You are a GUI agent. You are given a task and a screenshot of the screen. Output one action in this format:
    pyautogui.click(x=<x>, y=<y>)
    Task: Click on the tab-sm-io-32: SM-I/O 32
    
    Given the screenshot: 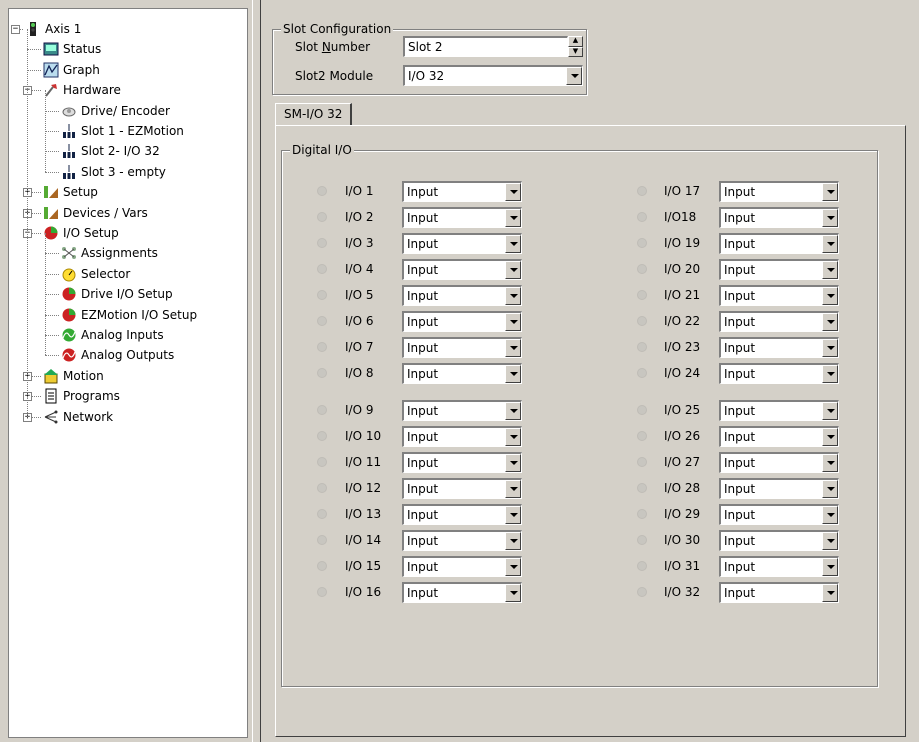 What is the action you would take?
    pyautogui.click(x=314, y=114)
    